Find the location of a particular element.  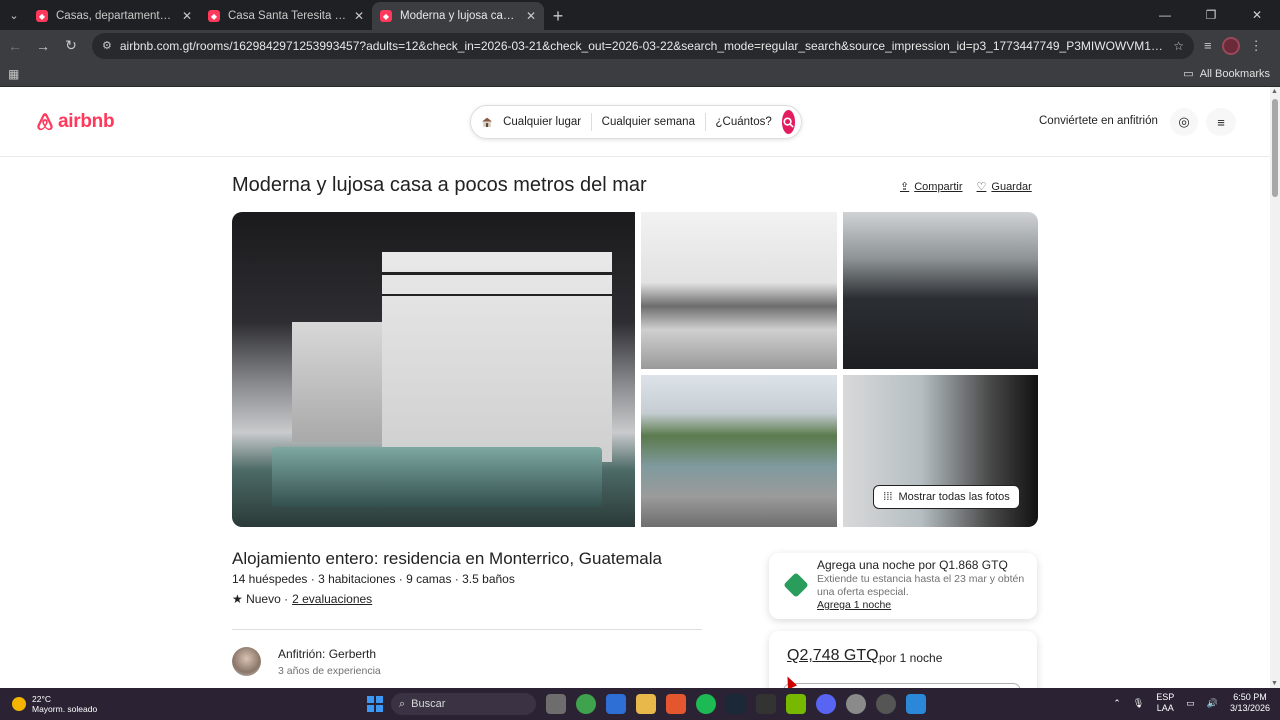

restore-icon: ❐ is located at coordinates (1211, 15).